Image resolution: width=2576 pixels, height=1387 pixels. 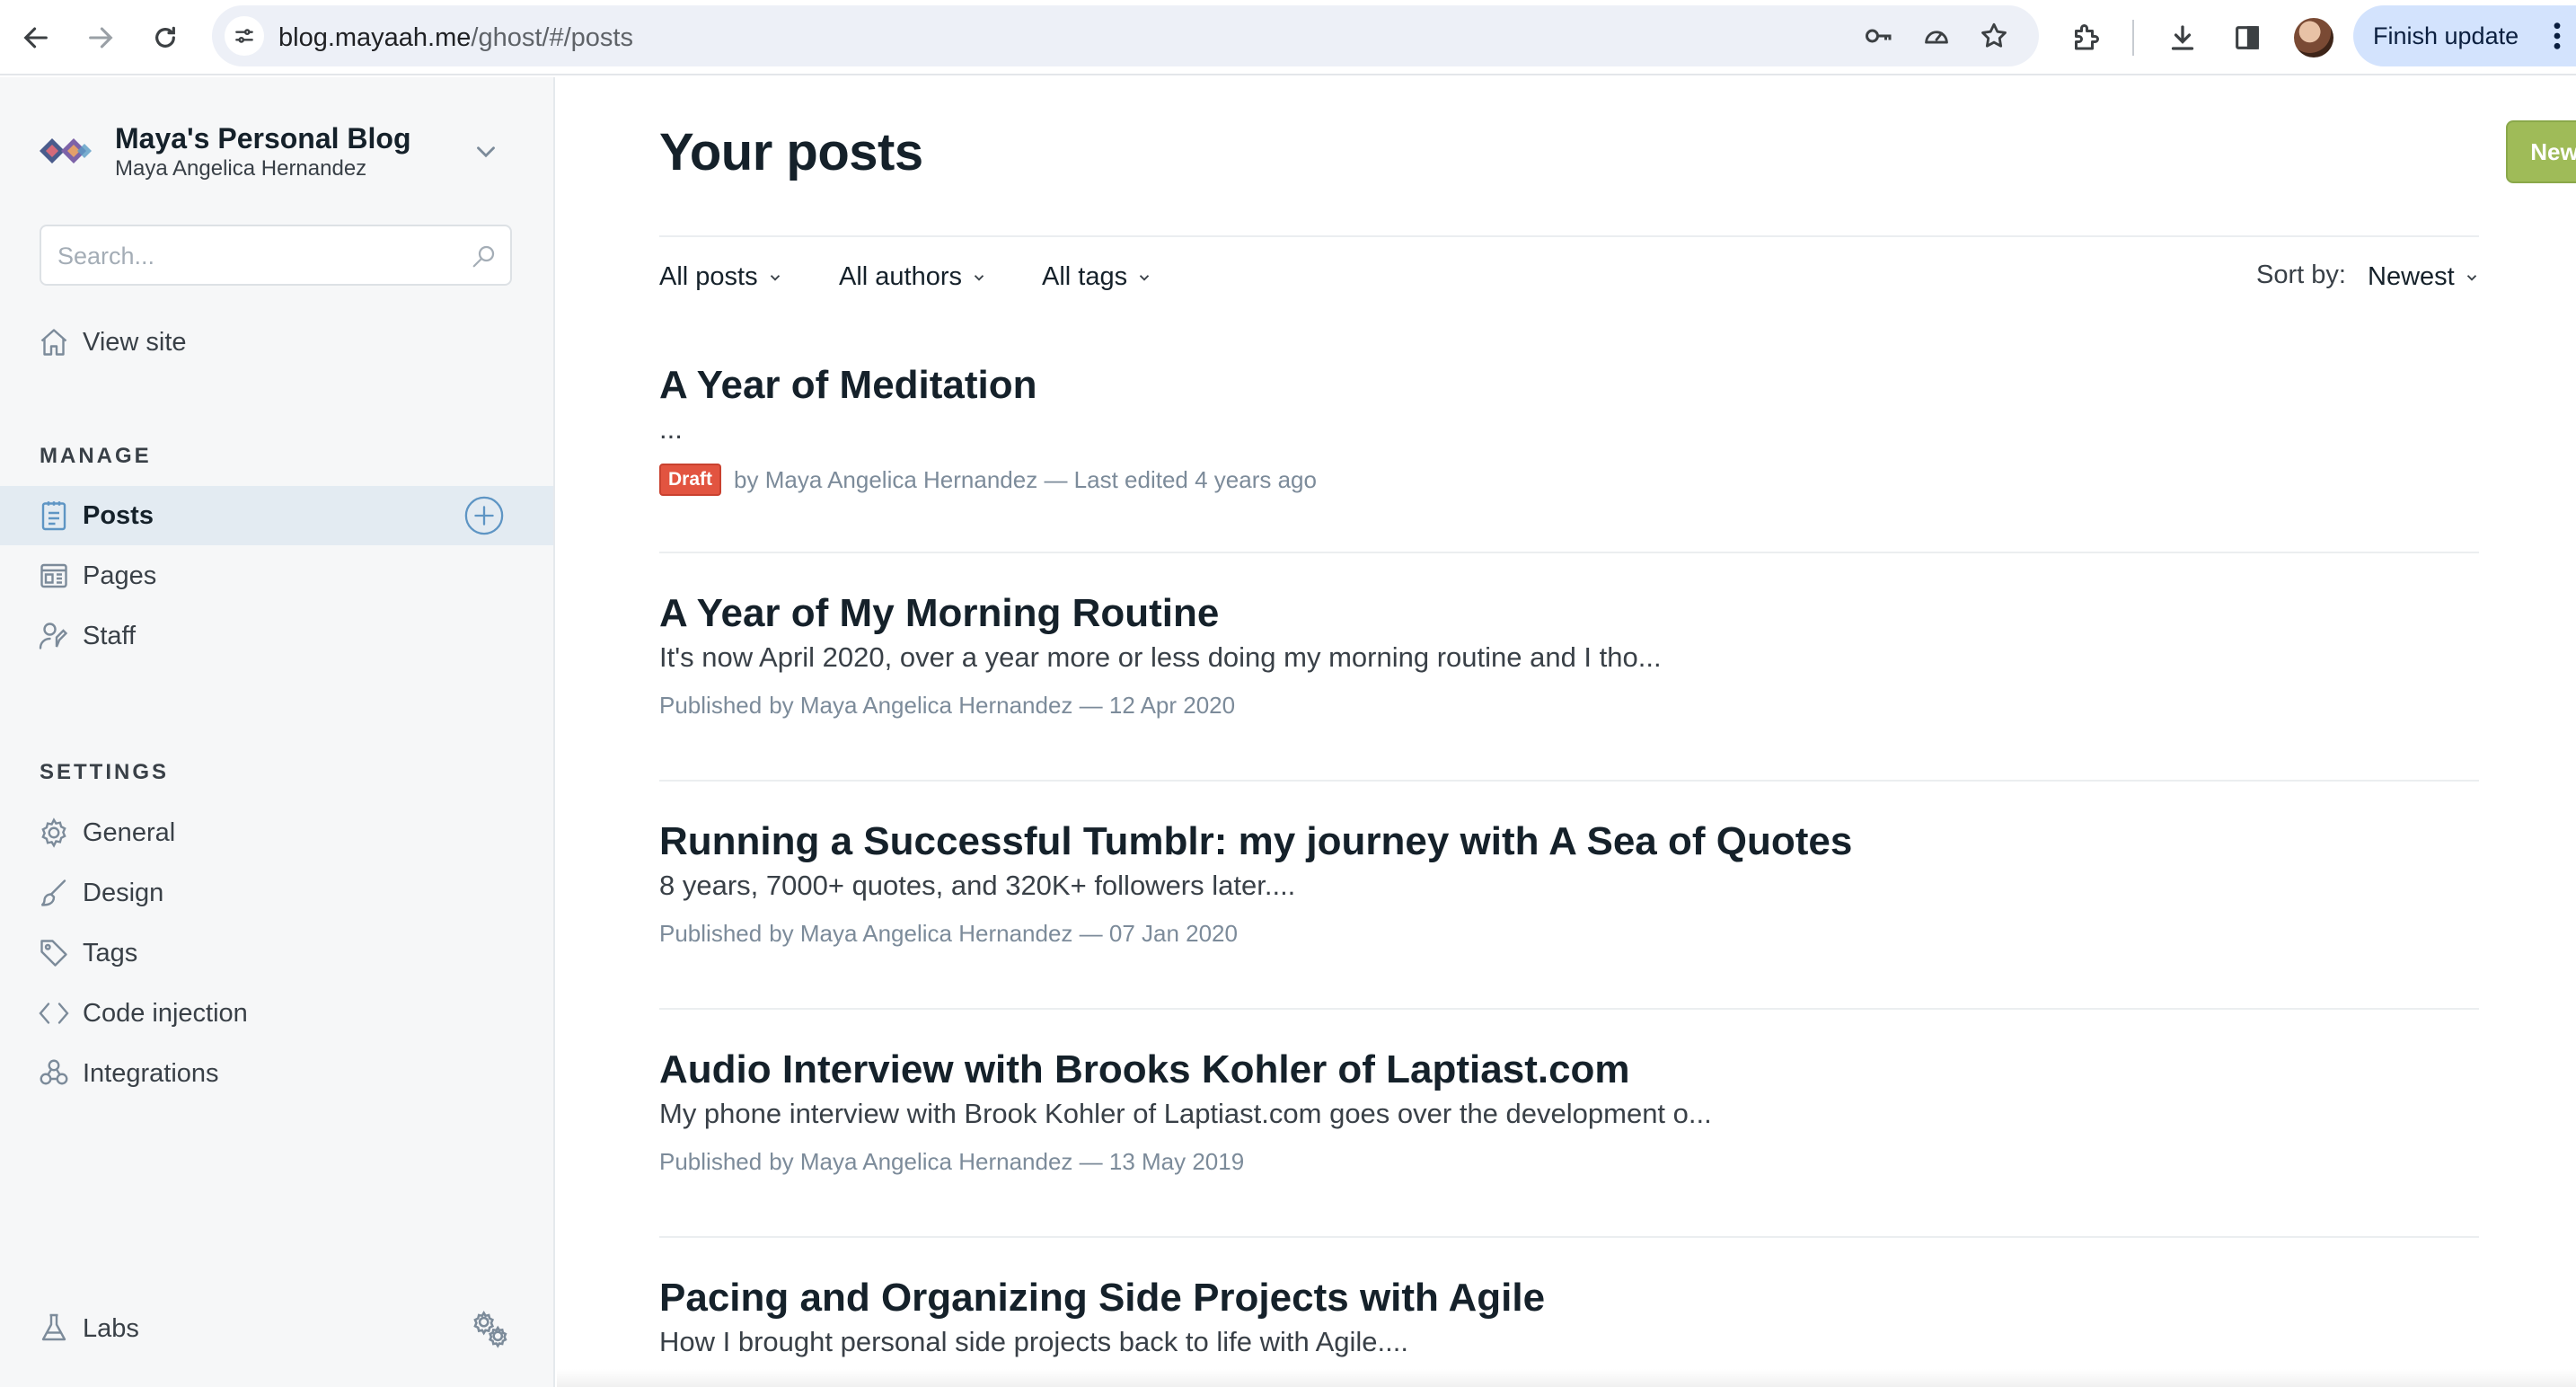 What do you see at coordinates (118, 515) in the screenshot?
I see `sidebar-item-label: Posts` at bounding box center [118, 515].